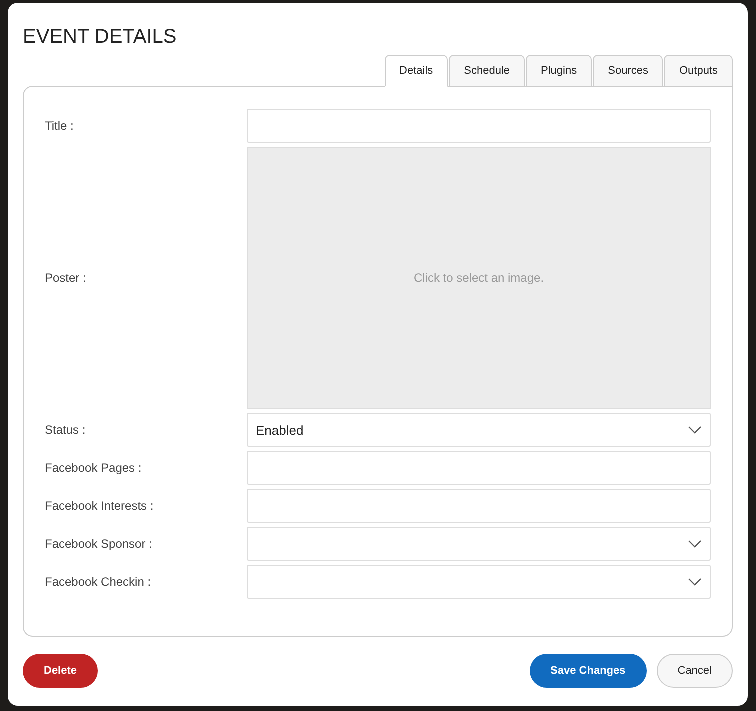 Image resolution: width=756 pixels, height=711 pixels. Describe the element at coordinates (628, 71) in the screenshot. I see `tab: Sources` at that location.